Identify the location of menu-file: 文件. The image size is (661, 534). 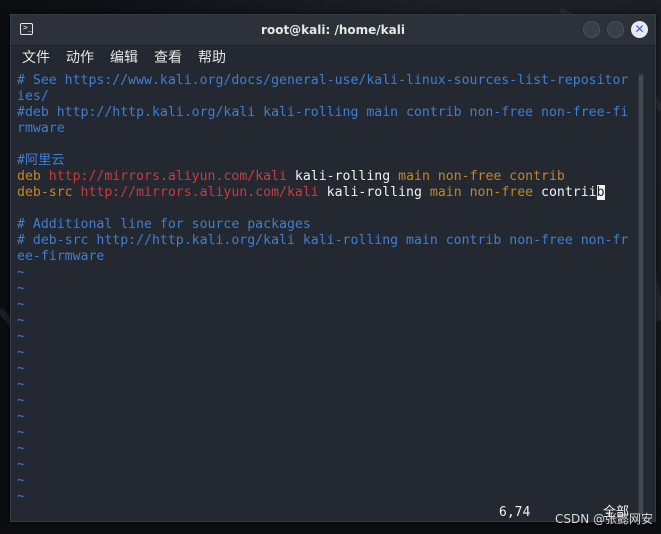
(36, 58).